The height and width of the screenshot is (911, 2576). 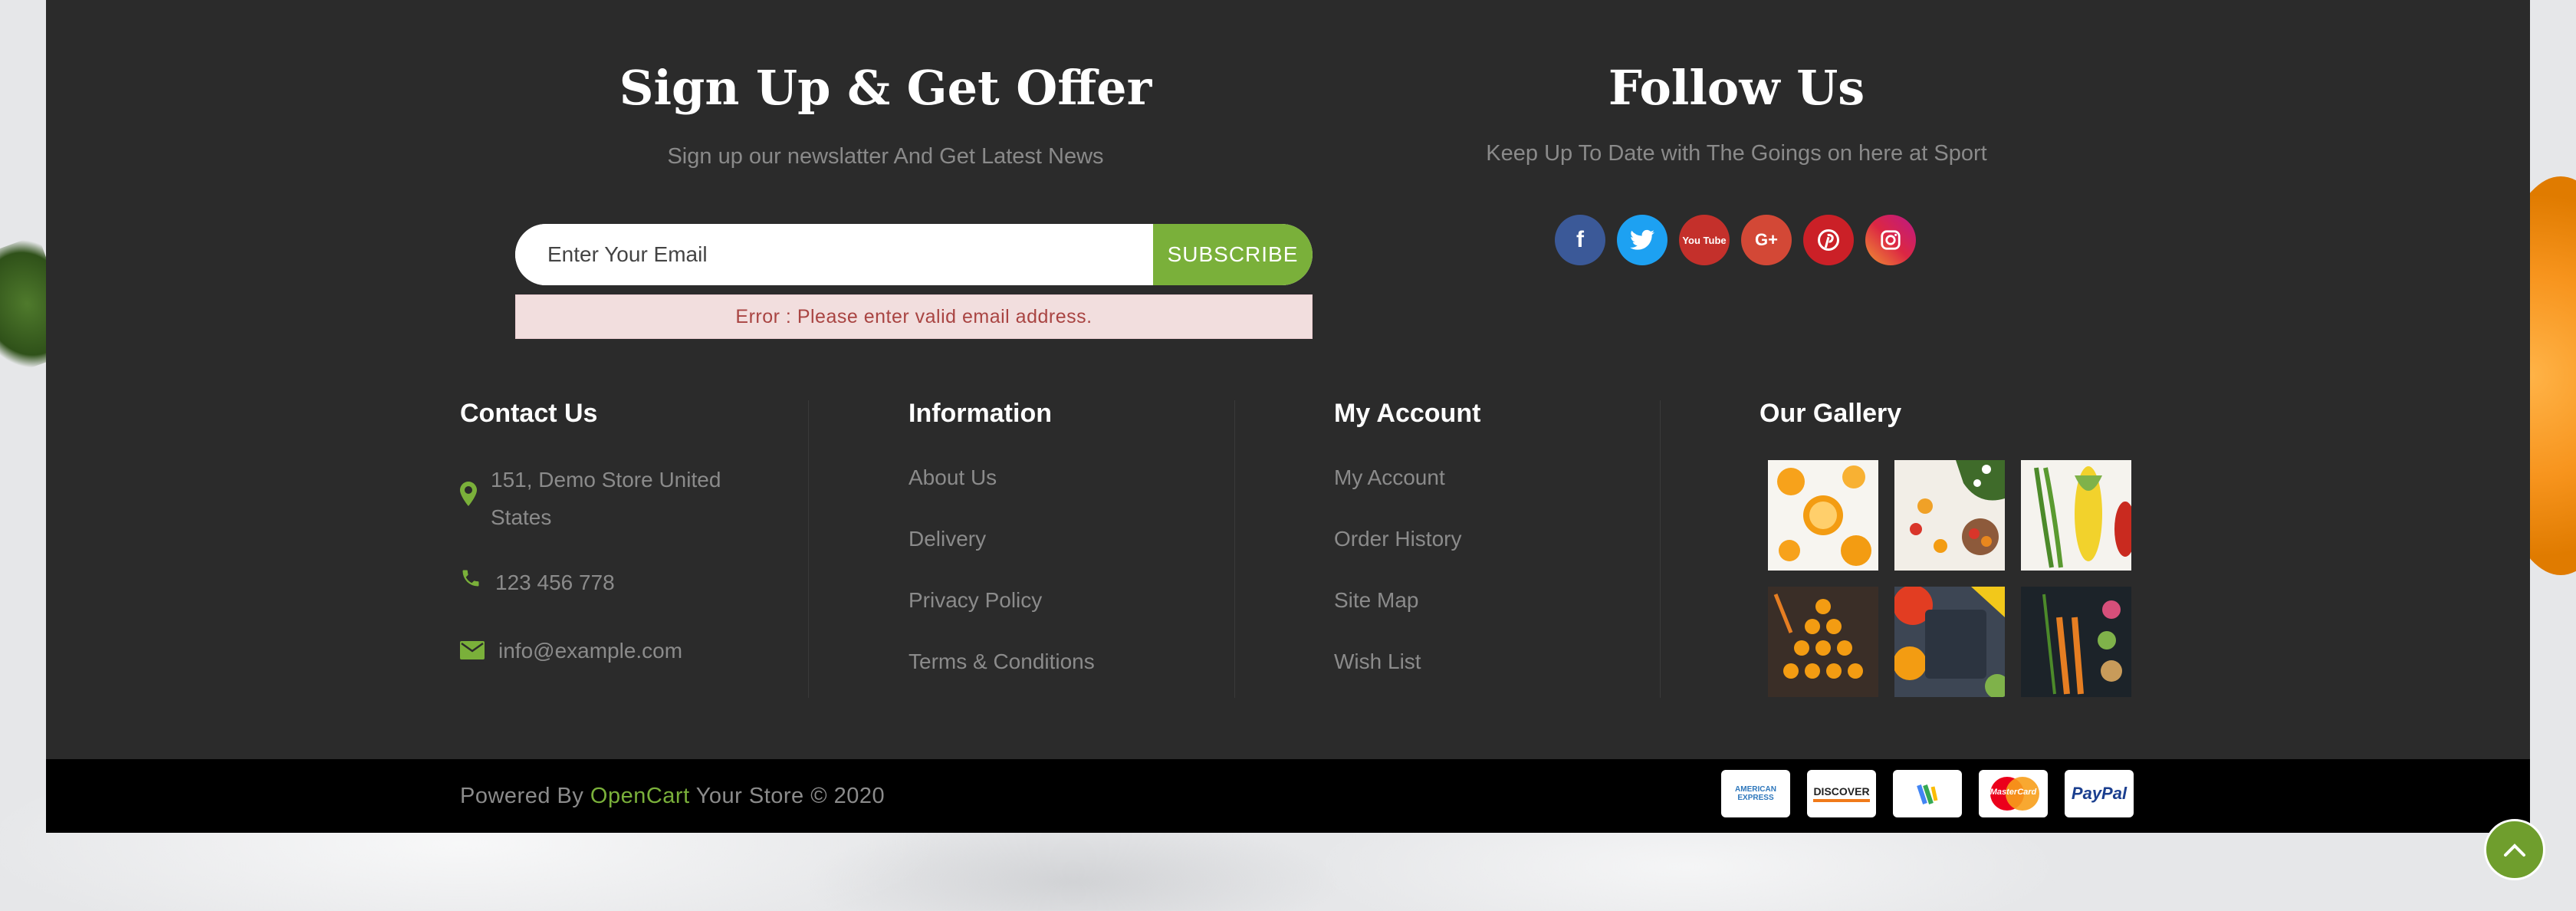 What do you see at coordinates (1737, 88) in the screenshot?
I see `follow-title: Follow Us` at bounding box center [1737, 88].